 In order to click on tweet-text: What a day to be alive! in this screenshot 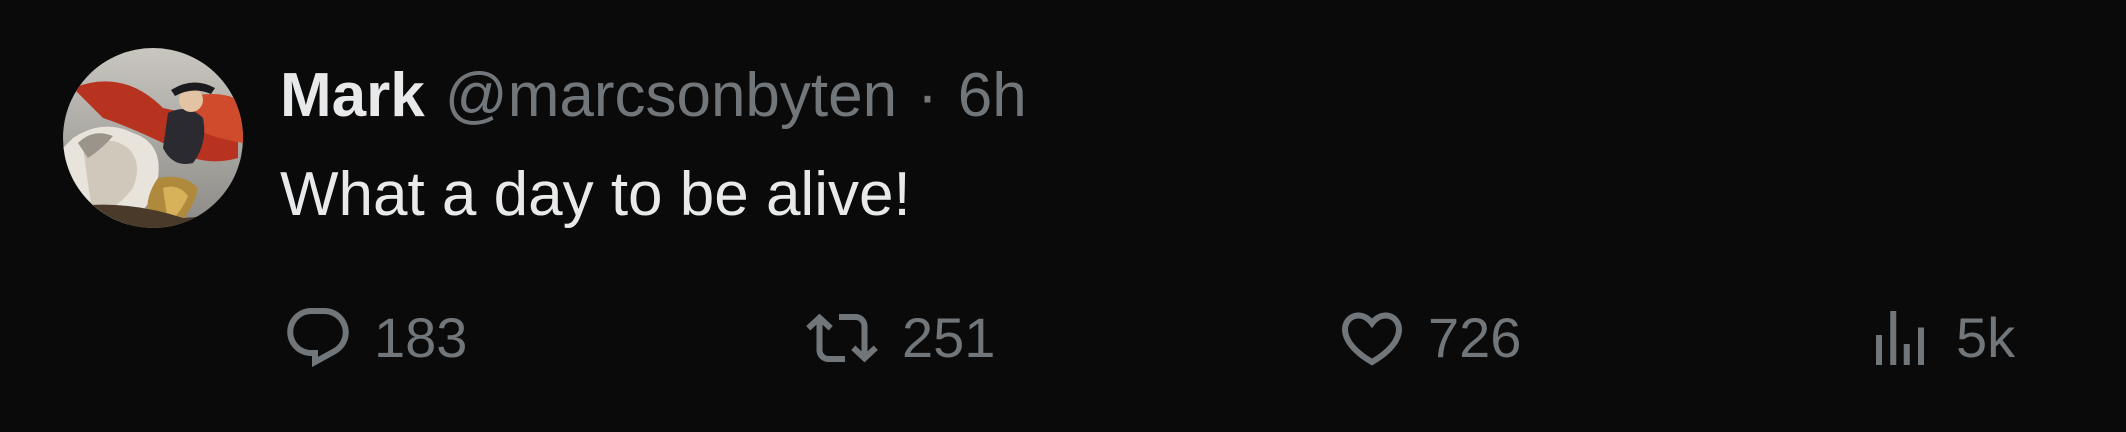, I will do `click(595, 194)`.